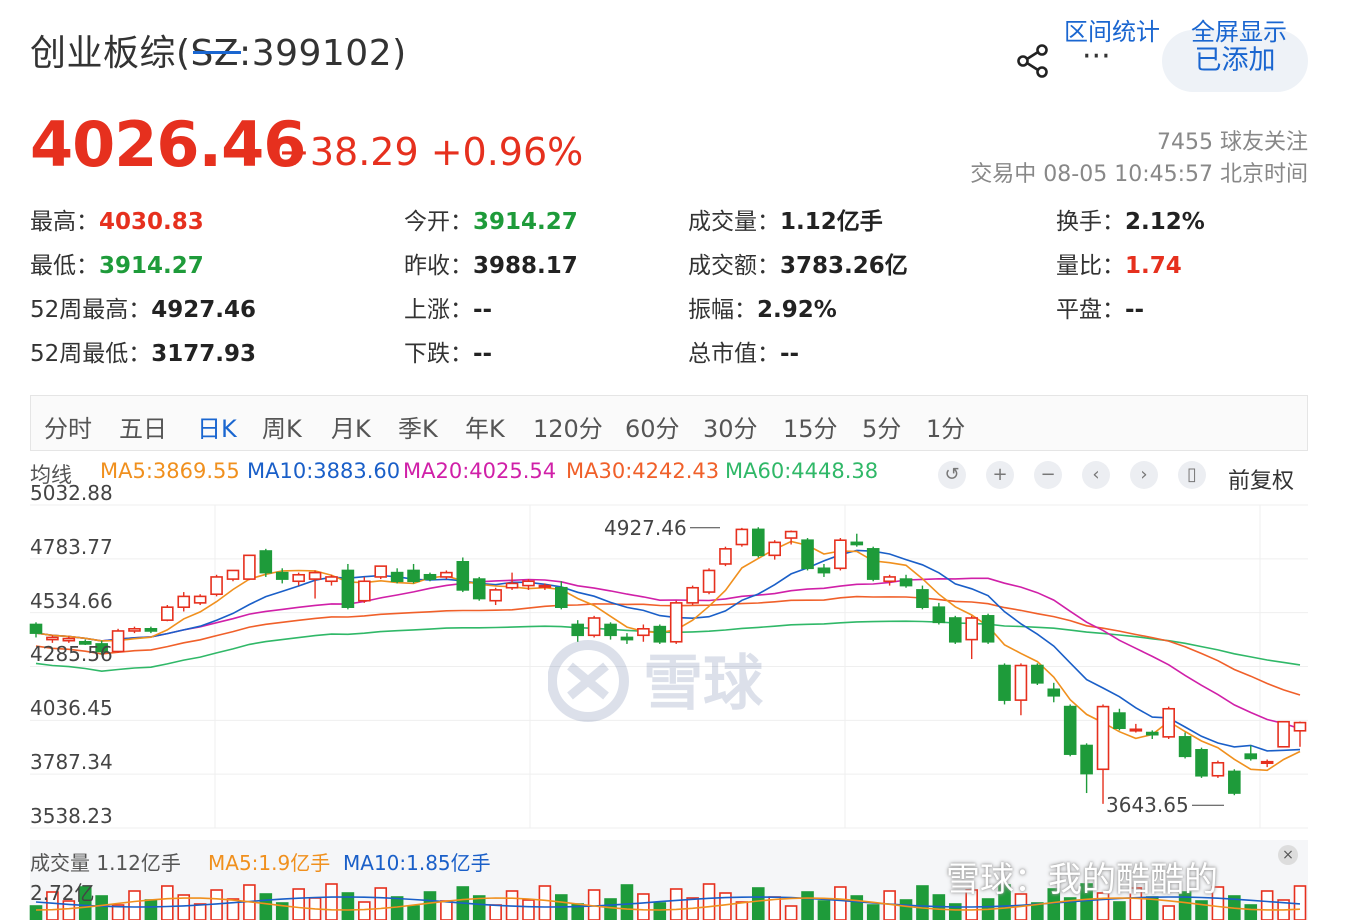 The height and width of the screenshot is (920, 1358). I want to click on stat-label: 振幅：, so click(722, 310).